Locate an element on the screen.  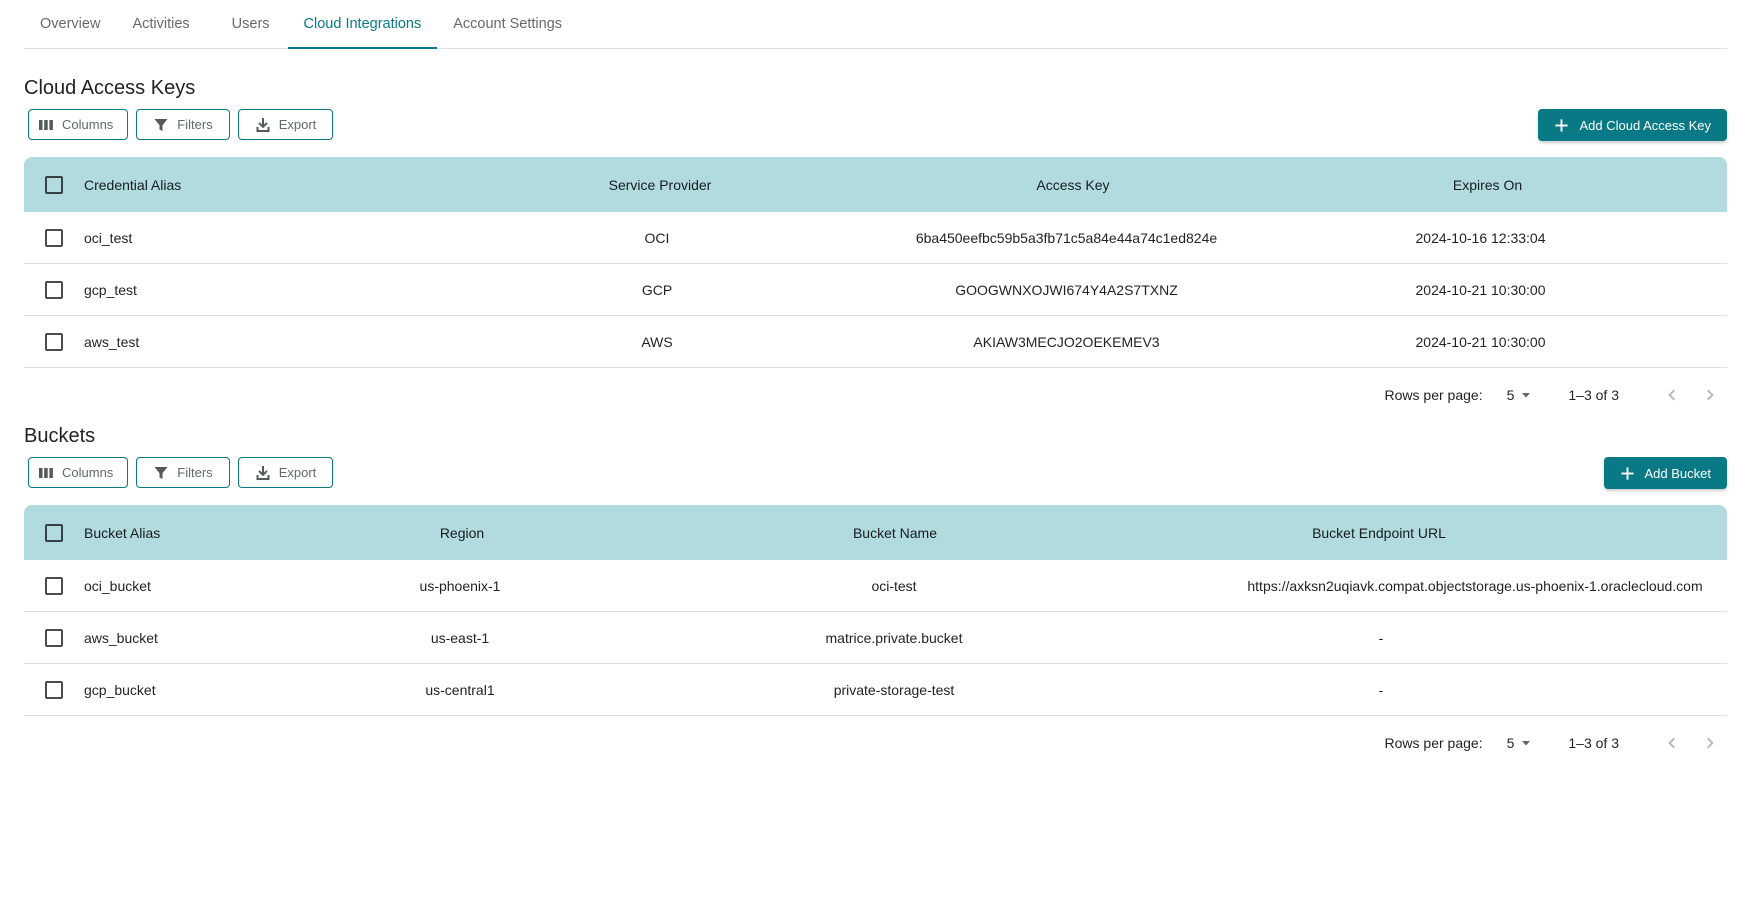
tab-cloud-integrations: Cloud Integrations is located at coordinates (362, 24).